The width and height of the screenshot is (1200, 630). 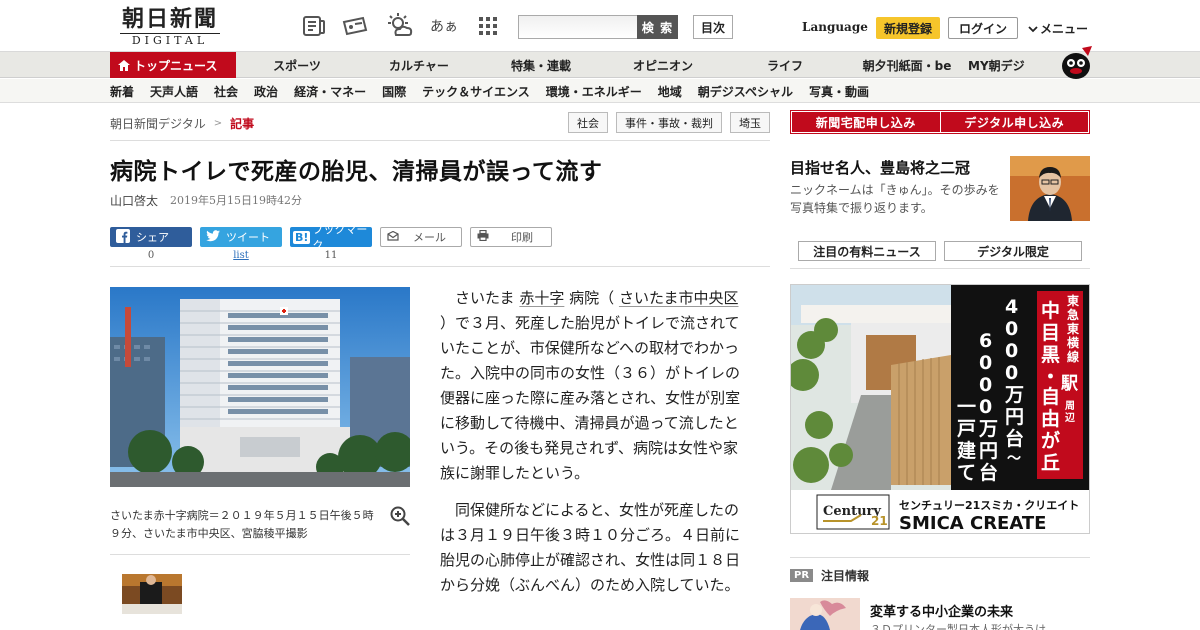 I want to click on index-button: 目次, so click(x=713, y=27).